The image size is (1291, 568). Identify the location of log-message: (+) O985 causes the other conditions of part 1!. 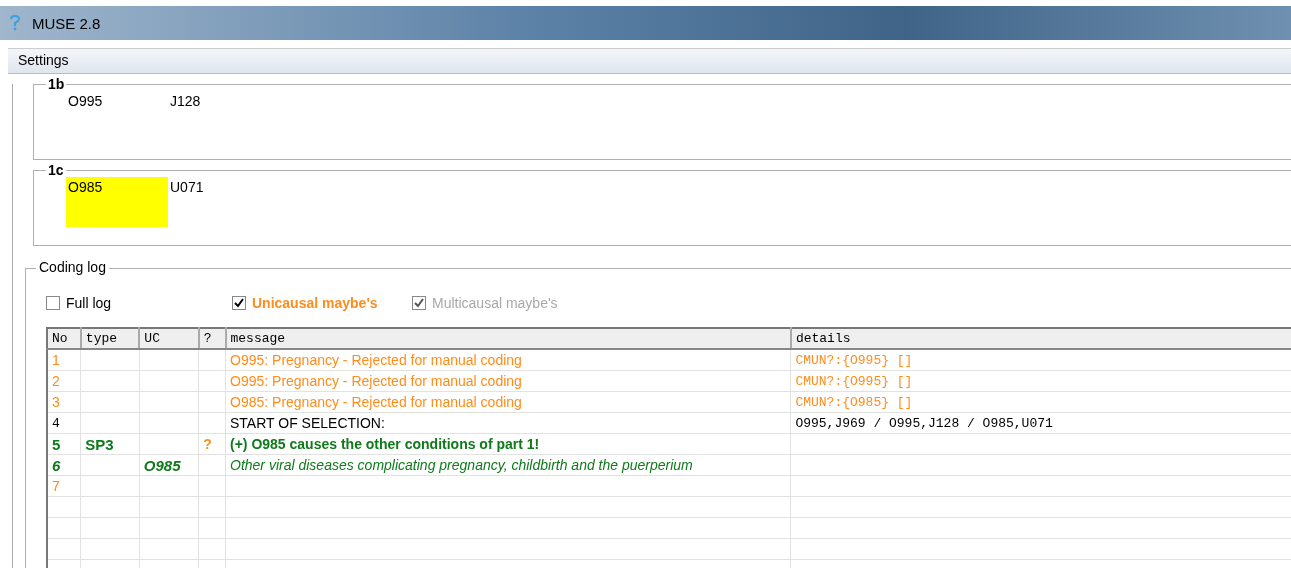
(385, 444).